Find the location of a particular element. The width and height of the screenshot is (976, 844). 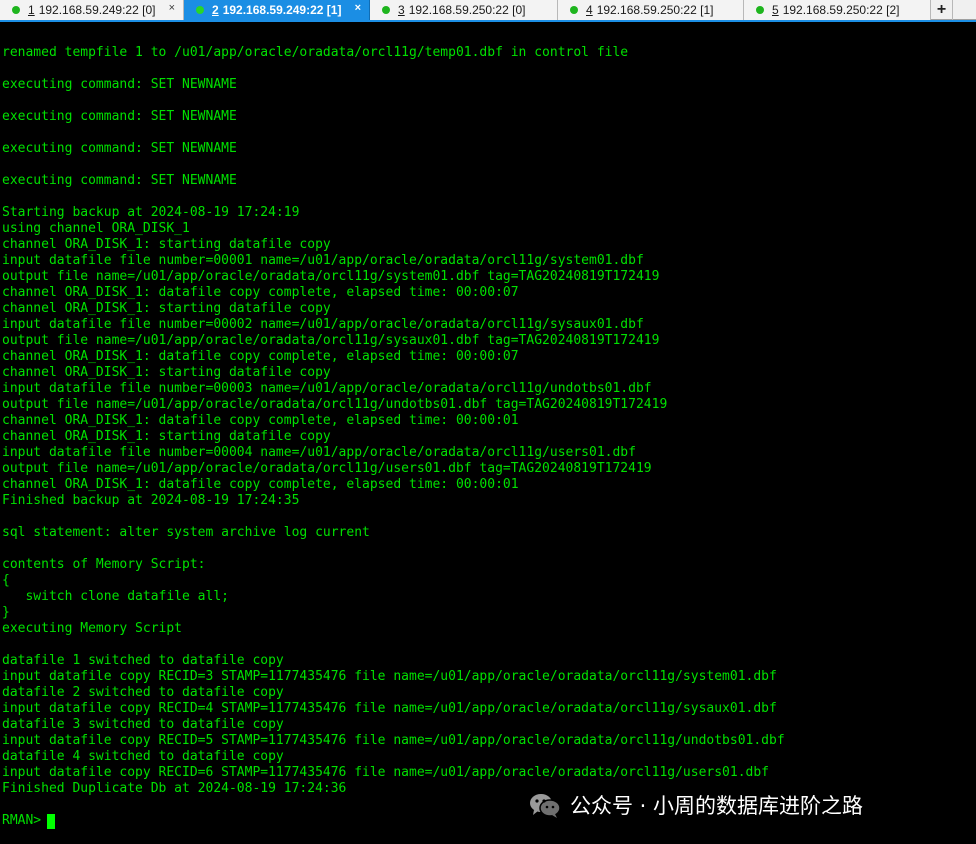

session-tab-2: 2 192.168.59.249:22 [1] × is located at coordinates (277, 10).